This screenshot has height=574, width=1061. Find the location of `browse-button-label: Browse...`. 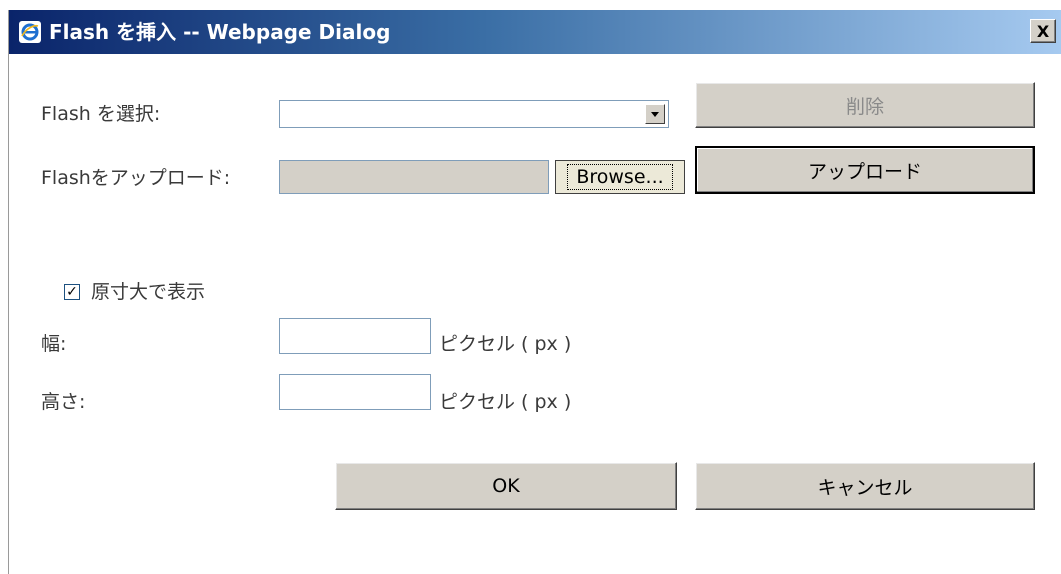

browse-button-label: Browse... is located at coordinates (620, 177).